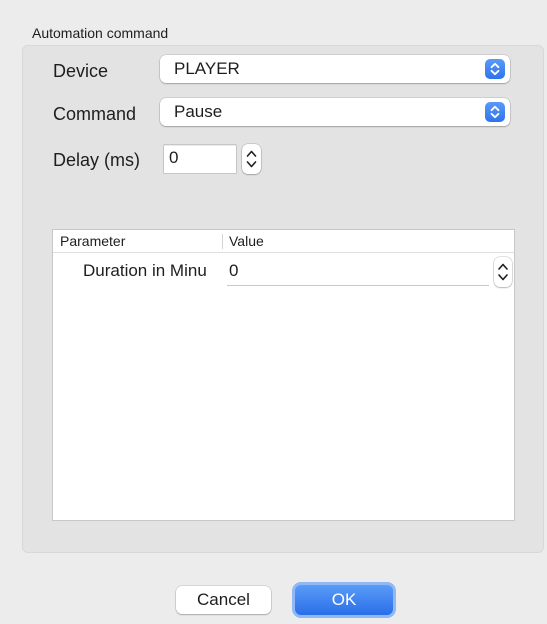  Describe the element at coordinates (200, 159) in the screenshot. I see `delay-field: 0` at that location.